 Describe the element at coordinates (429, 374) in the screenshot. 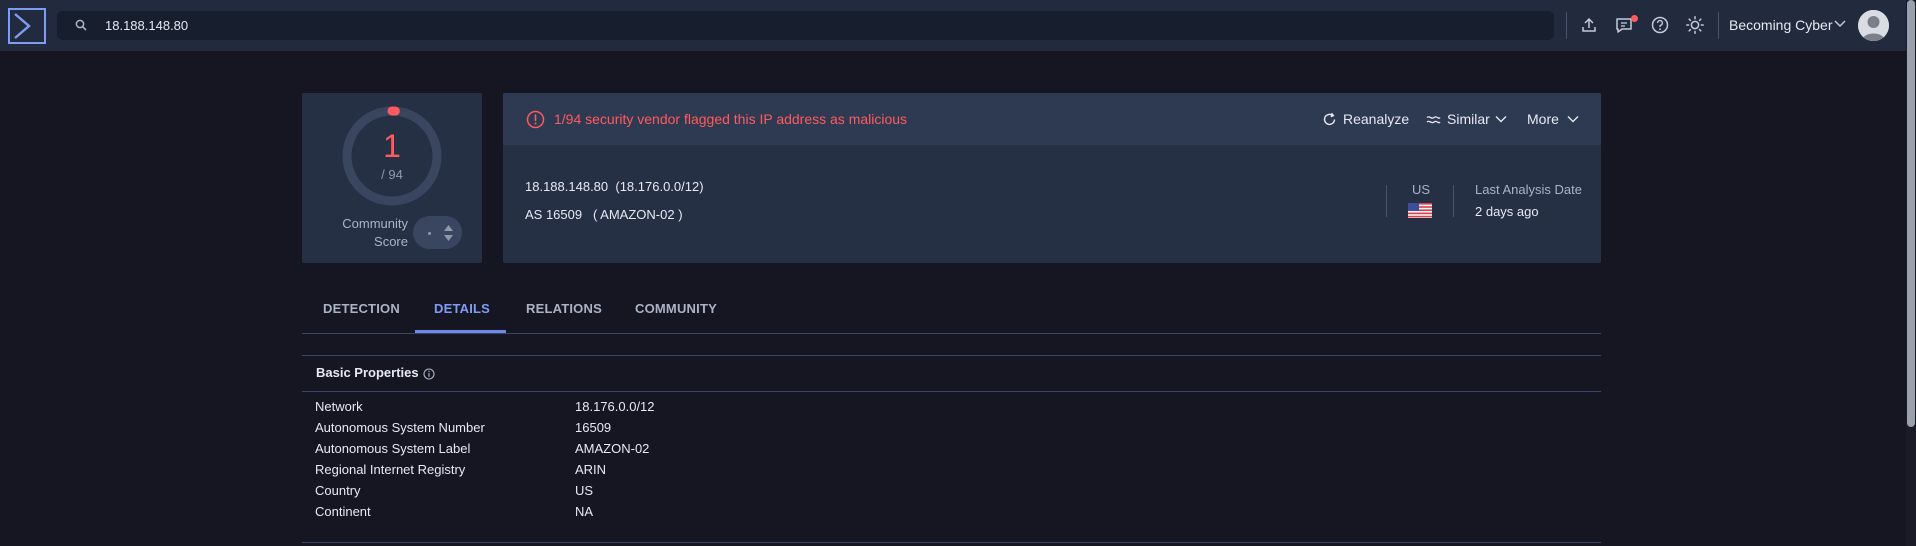

I see `info-icon` at that location.